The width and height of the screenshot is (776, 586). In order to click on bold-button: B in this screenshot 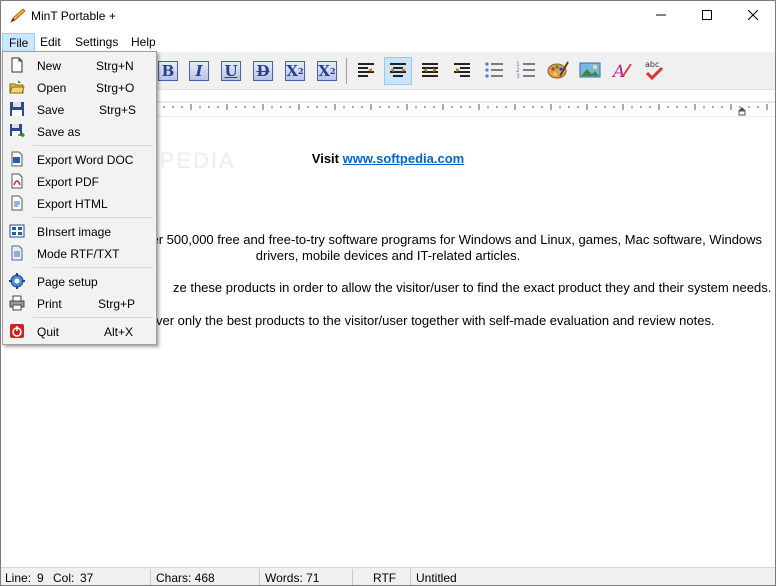, I will do `click(168, 71)`.